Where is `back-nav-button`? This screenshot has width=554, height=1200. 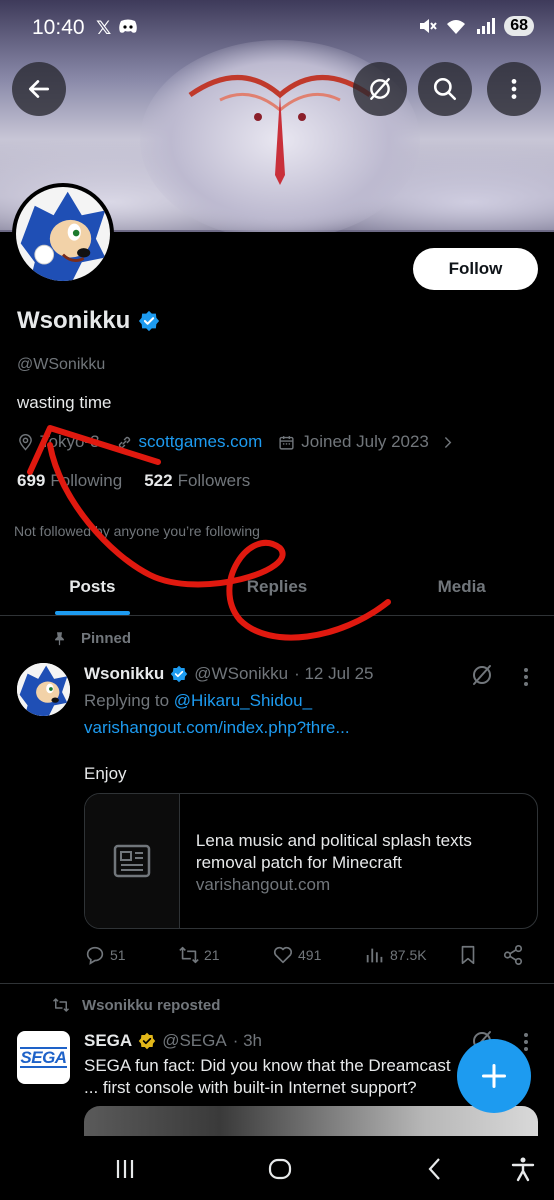
back-nav-button is located at coordinates (435, 1169).